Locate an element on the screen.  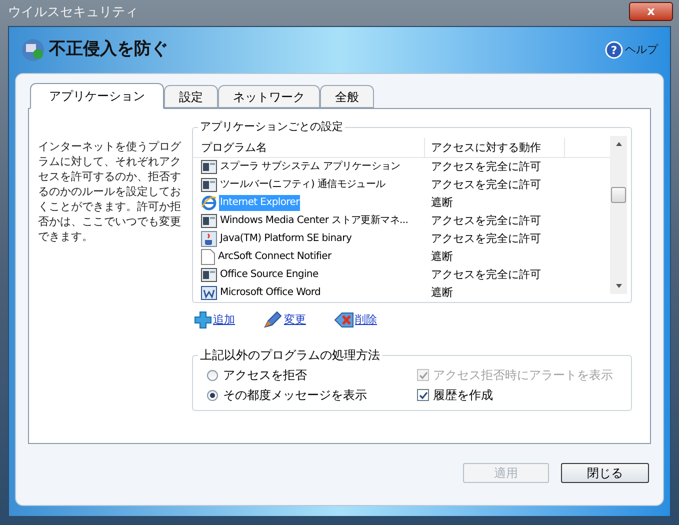
program-row: Microsoft Office Word is located at coordinates (309, 293).